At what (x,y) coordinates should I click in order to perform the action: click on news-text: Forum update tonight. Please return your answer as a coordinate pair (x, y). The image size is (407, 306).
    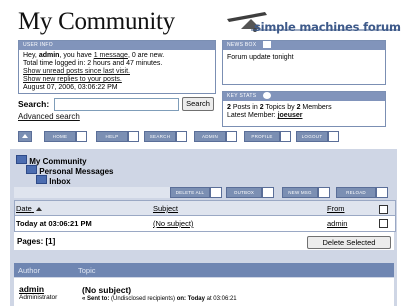
    Looking at the image, I should click on (260, 57).